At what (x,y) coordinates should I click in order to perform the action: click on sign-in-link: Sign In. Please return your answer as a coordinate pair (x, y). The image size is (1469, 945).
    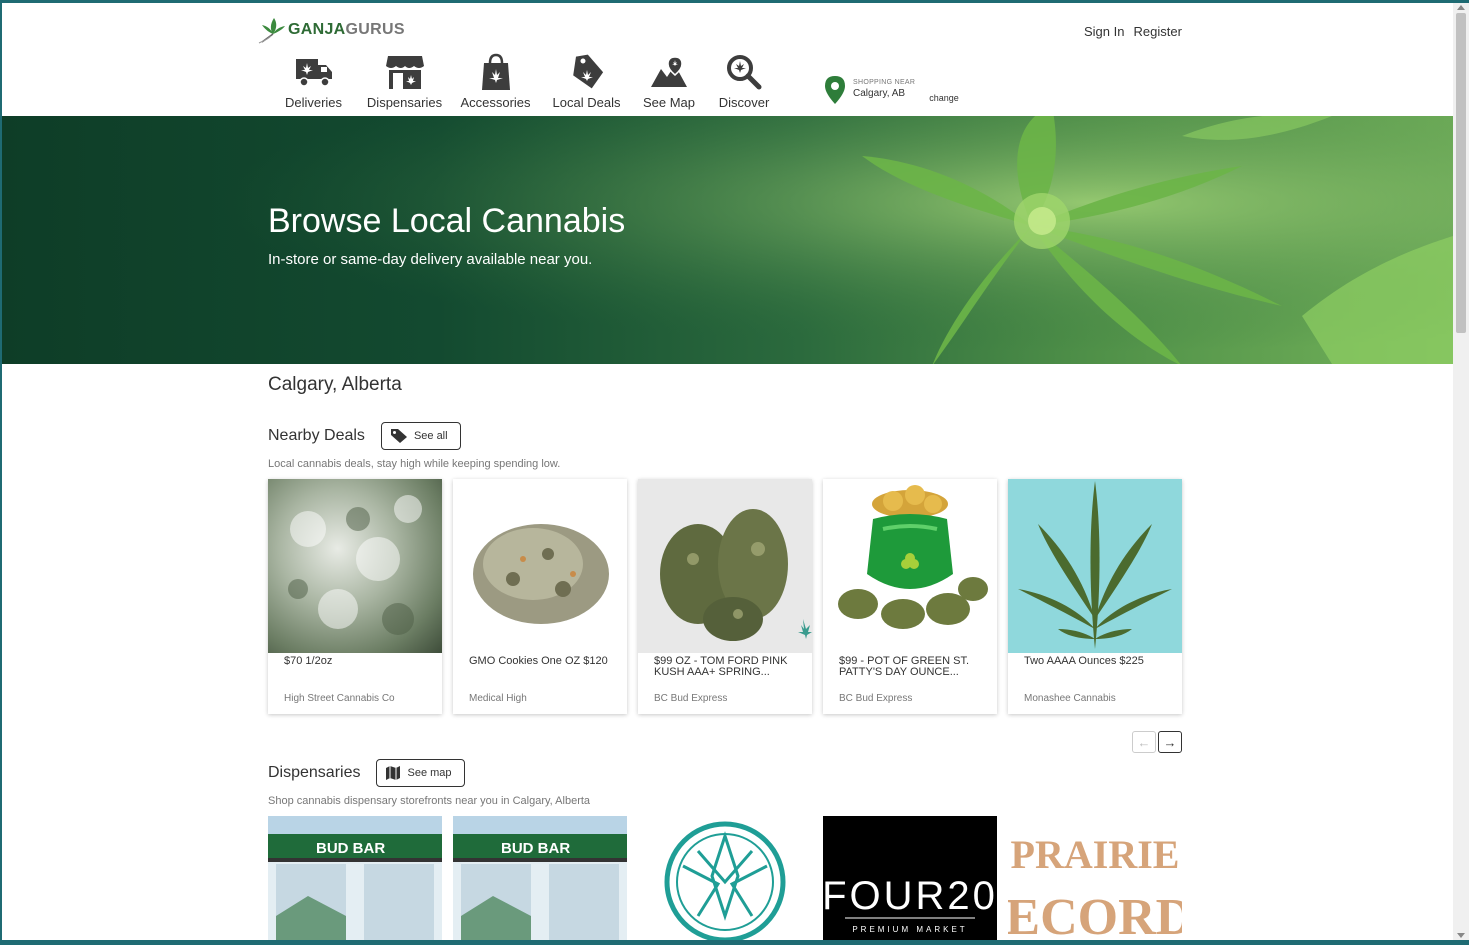
    Looking at the image, I should click on (1104, 31).